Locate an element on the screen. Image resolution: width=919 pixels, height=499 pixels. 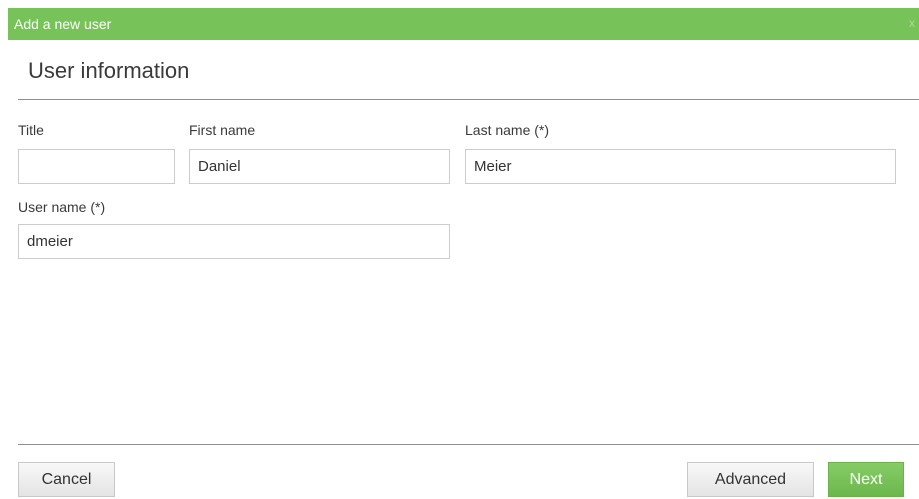
dialog-titlebar: Add a new user x is located at coordinates (463, 24).